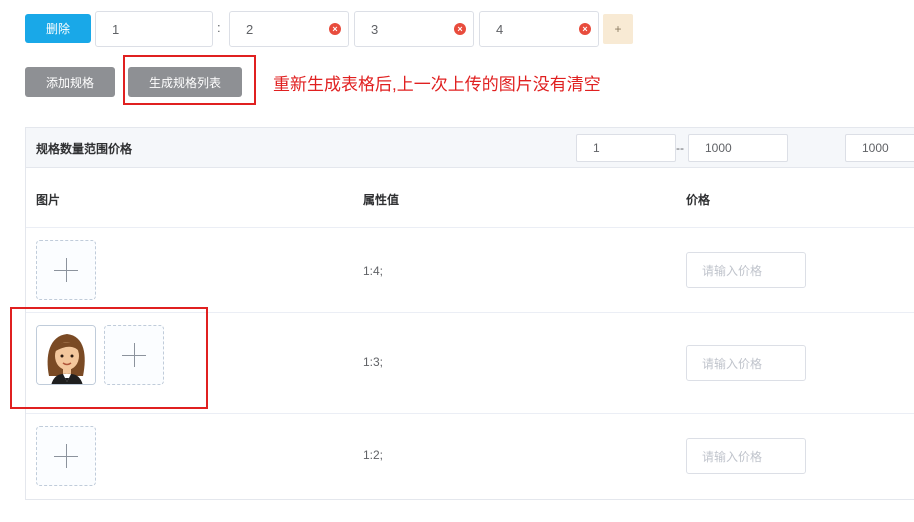 This screenshot has height=522, width=914. I want to click on range-label: 规格数量范围价格, so click(84, 149).